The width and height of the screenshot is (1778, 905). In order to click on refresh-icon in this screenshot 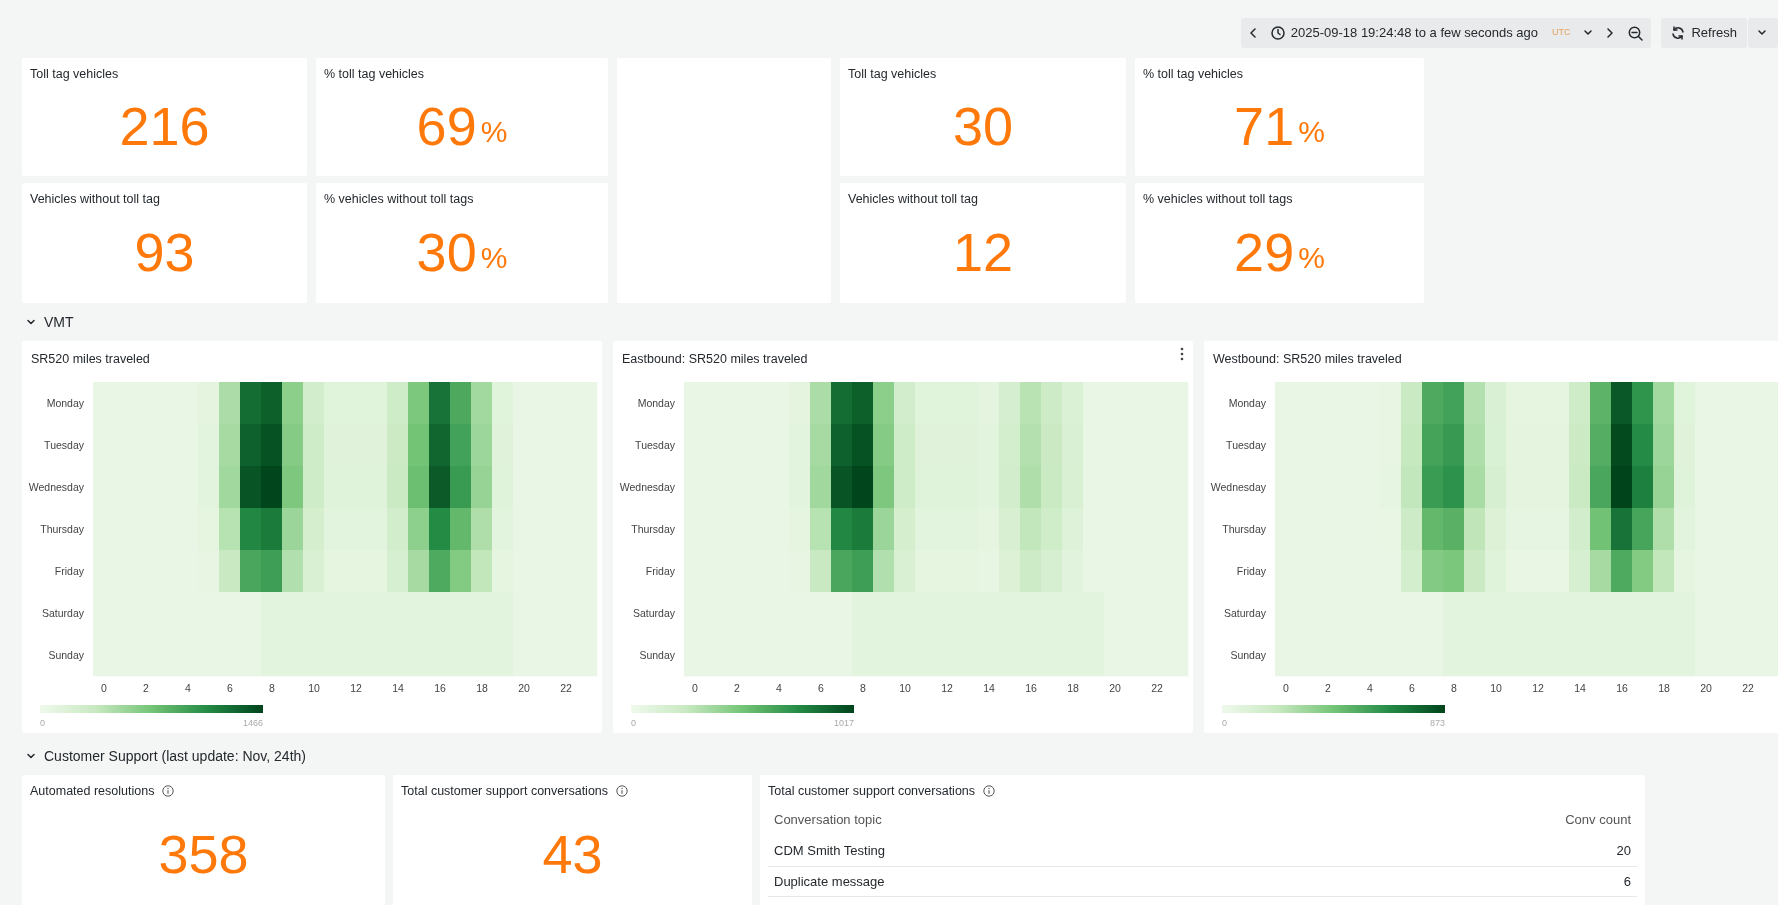, I will do `click(1678, 33)`.